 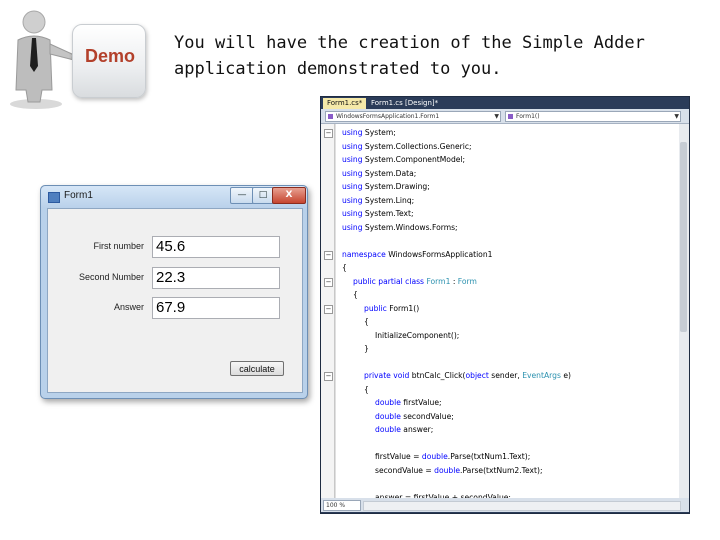 I want to click on slide-line-2: application demonstrated to you., so click(x=338, y=69).